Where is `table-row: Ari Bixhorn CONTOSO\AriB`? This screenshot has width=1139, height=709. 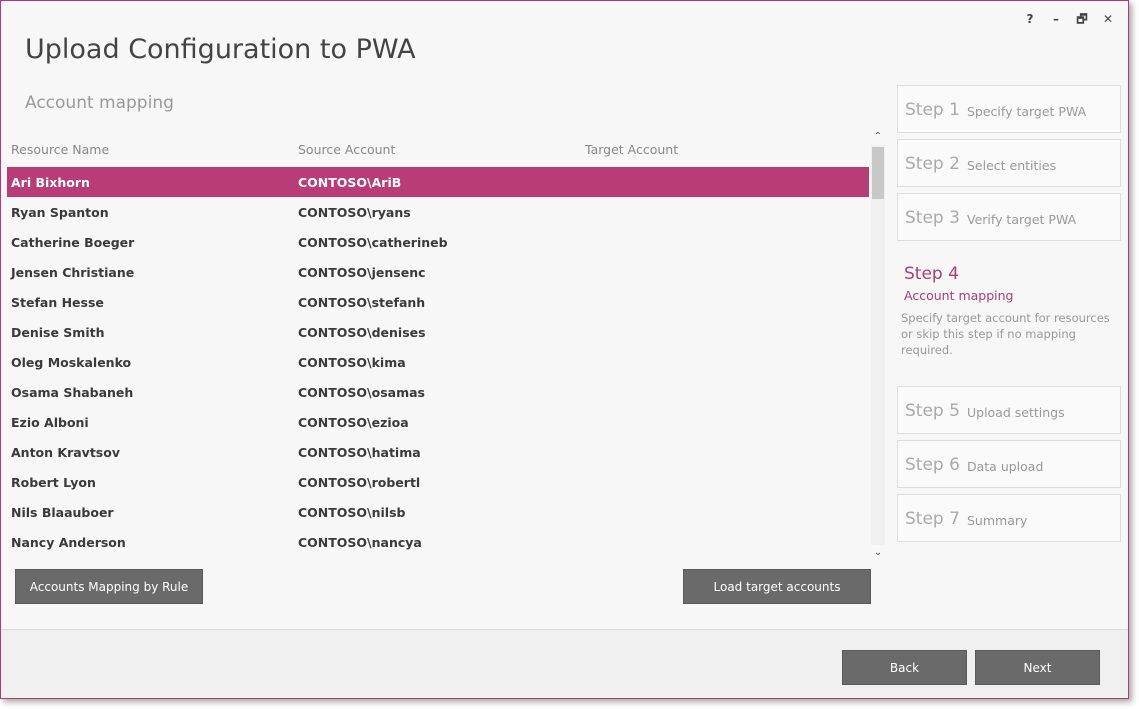
table-row: Ari Bixhorn CONTOSO\AriB is located at coordinates (438, 182).